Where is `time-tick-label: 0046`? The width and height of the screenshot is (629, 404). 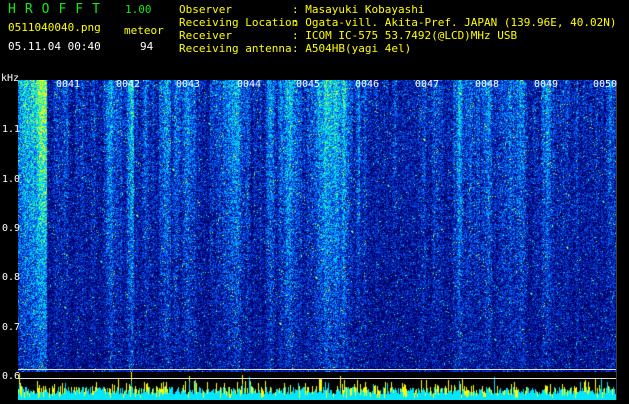 time-tick-label: 0046 is located at coordinates (367, 84).